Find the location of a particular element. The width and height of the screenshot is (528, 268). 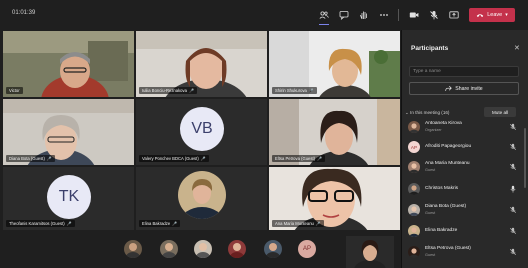

participant-nametag: Elina Bakradze 🎤 is located at coordinates (160, 223).